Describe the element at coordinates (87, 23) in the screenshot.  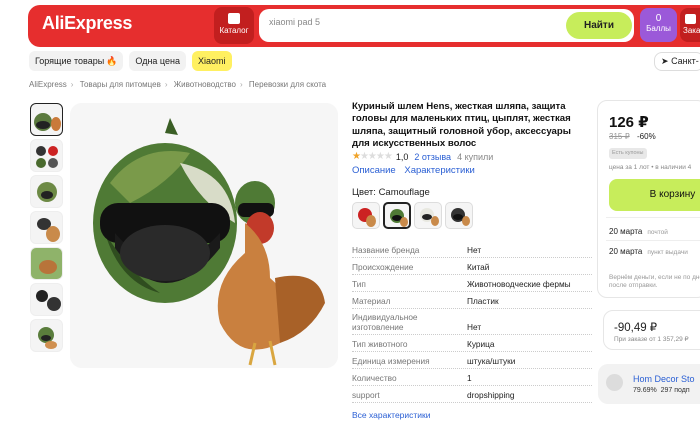
I see `logo: AliExpress` at that location.